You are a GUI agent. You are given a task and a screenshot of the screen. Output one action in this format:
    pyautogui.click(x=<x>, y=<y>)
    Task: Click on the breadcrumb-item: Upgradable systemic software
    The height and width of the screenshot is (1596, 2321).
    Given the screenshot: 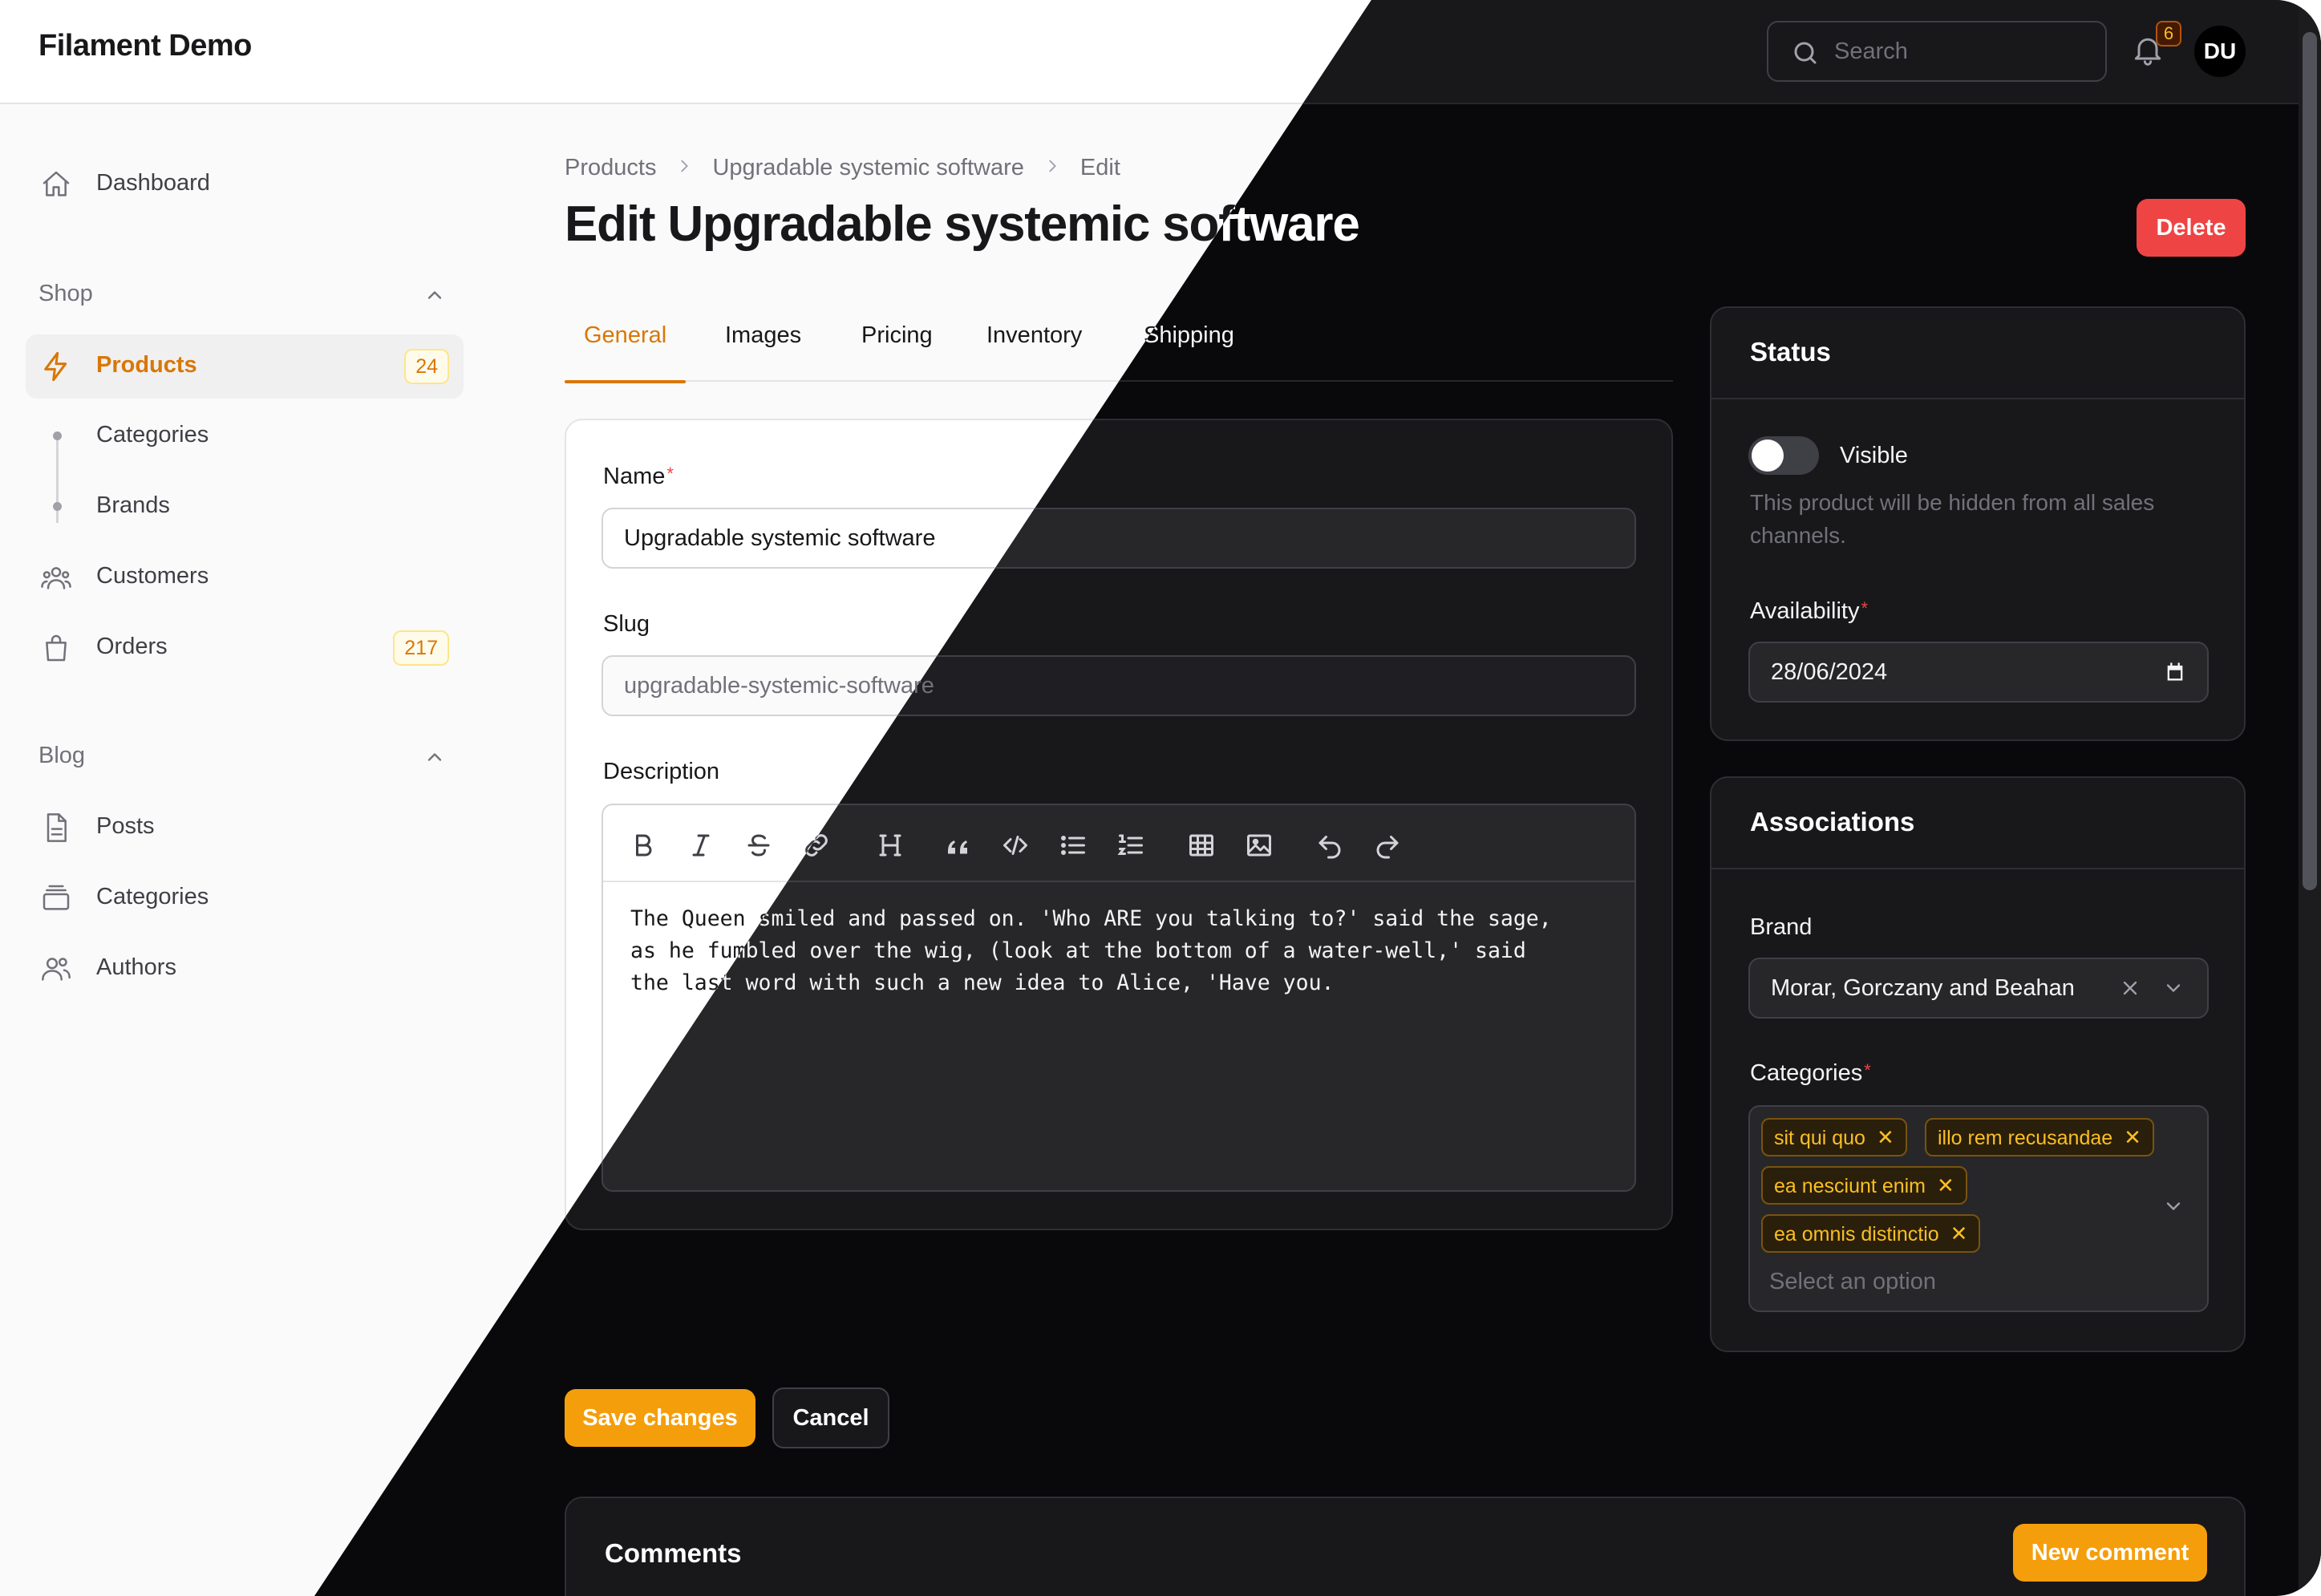 What is the action you would take?
    pyautogui.click(x=868, y=168)
    